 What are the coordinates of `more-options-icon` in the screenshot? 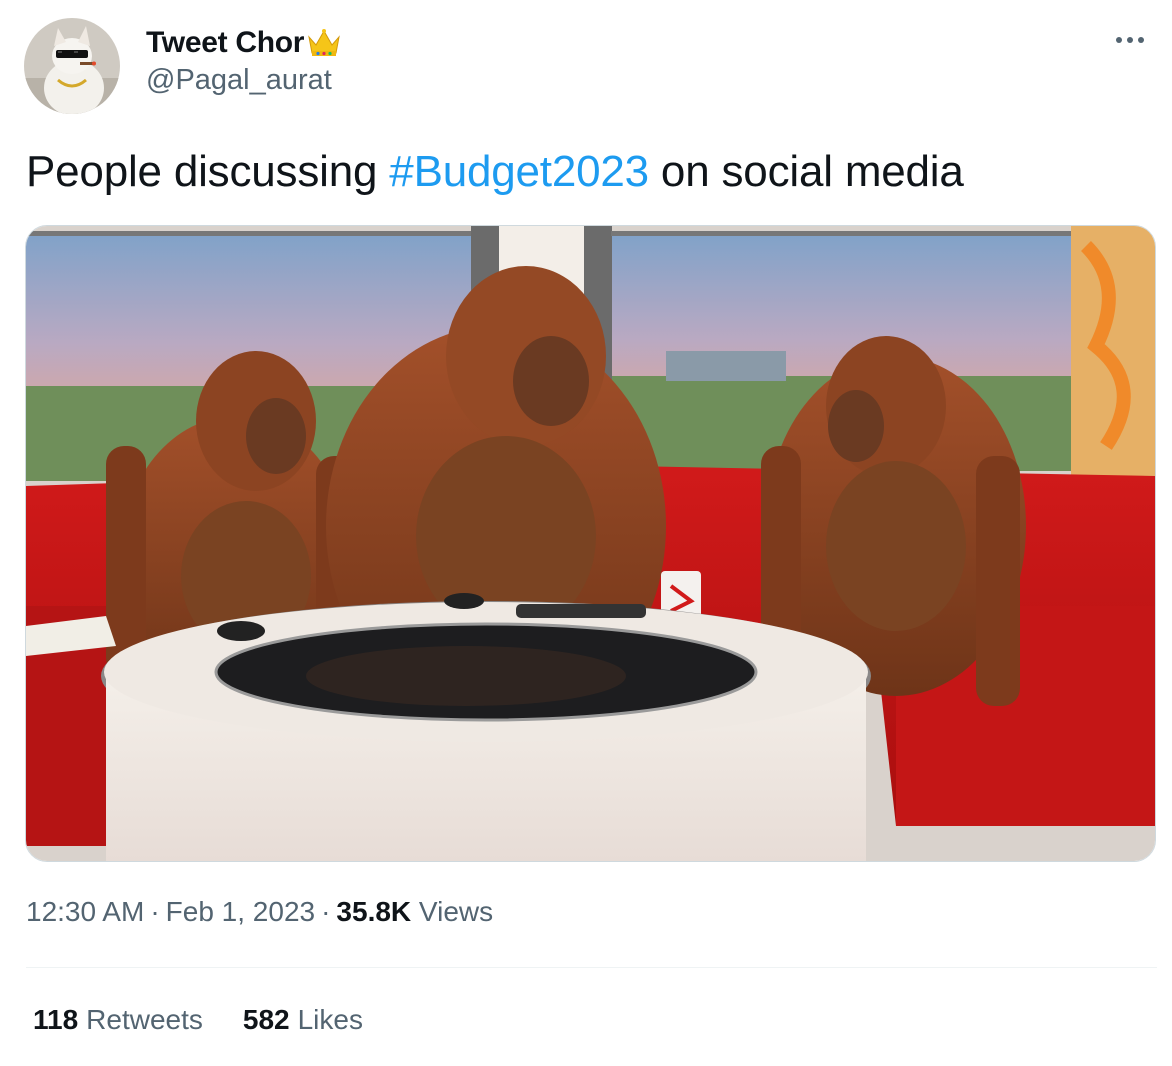 It's located at (1130, 40).